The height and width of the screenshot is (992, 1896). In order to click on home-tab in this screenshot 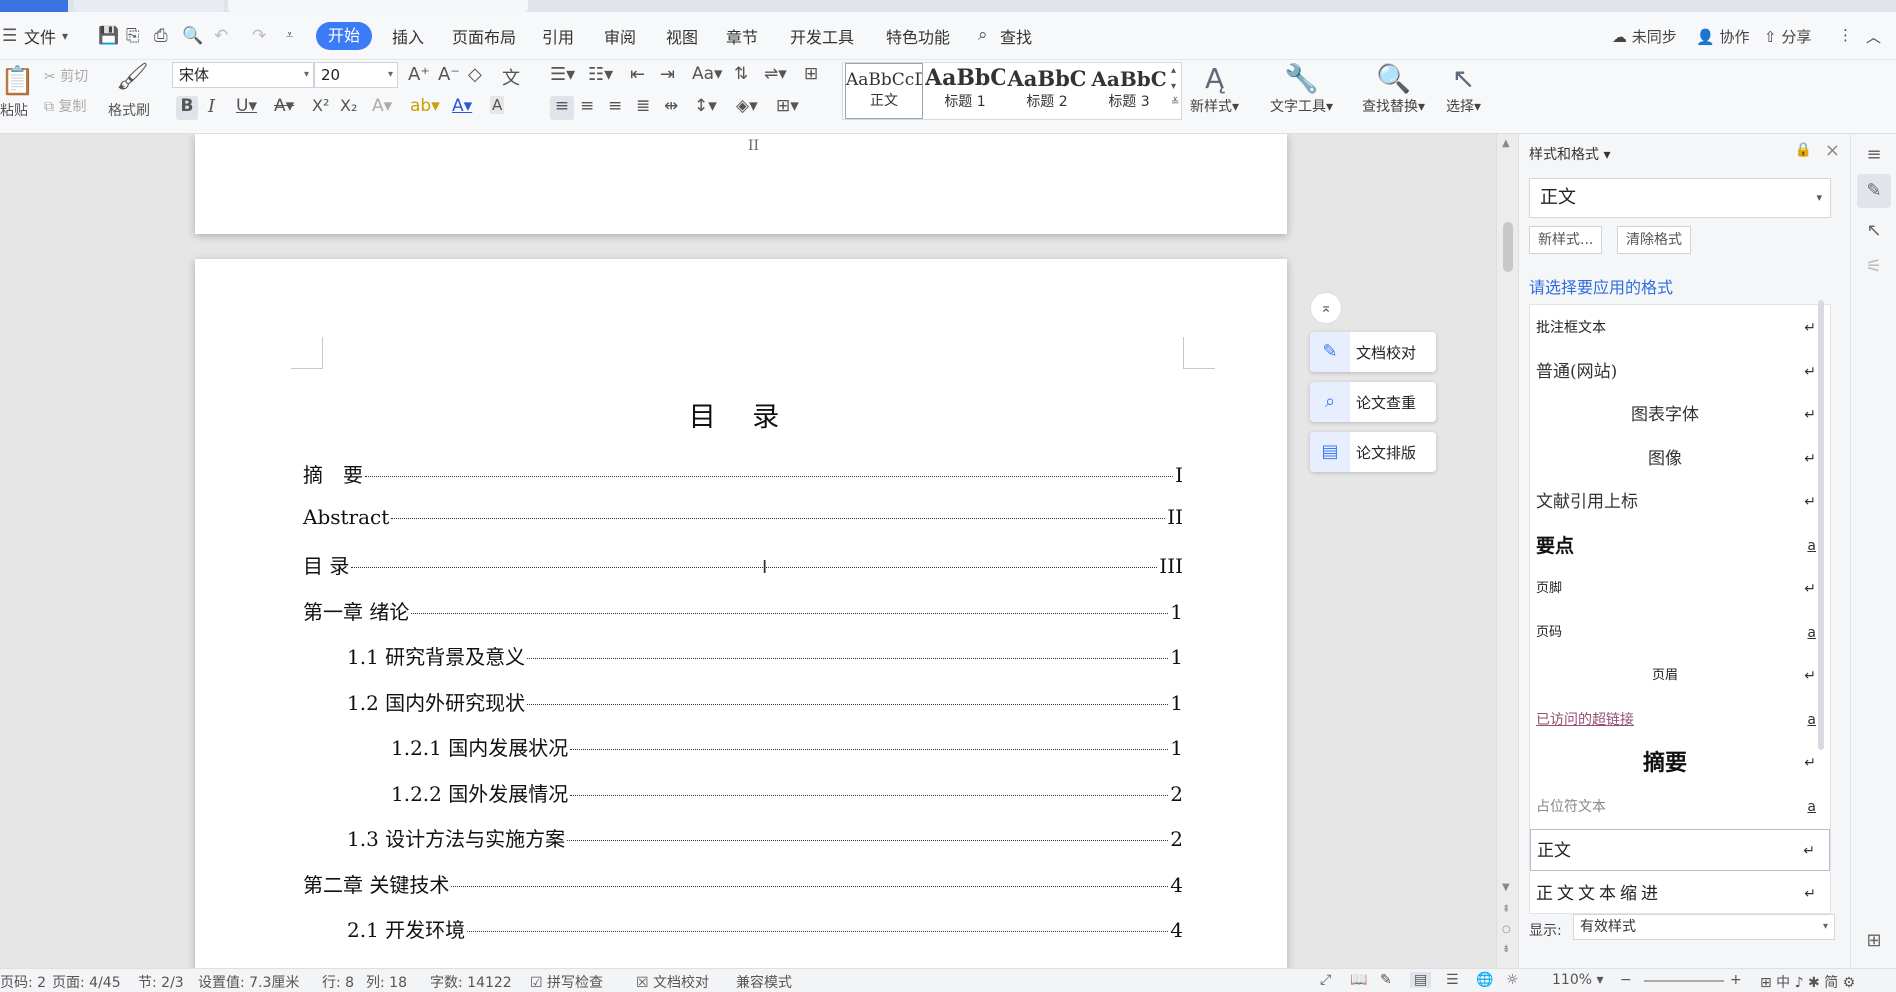, I will do `click(34, 6)`.